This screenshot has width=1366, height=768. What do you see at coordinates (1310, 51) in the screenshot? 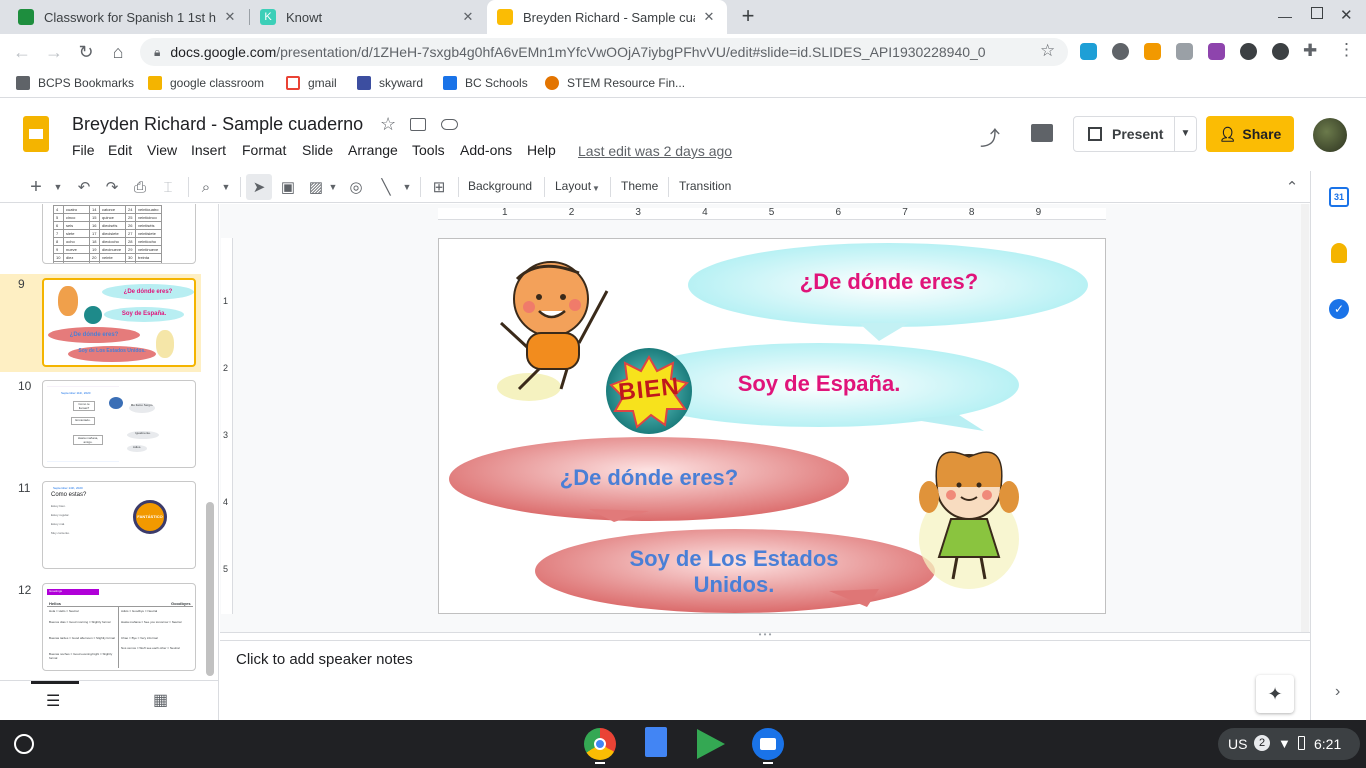
I see `extensions-puzzle-icon: ✚` at bounding box center [1310, 51].